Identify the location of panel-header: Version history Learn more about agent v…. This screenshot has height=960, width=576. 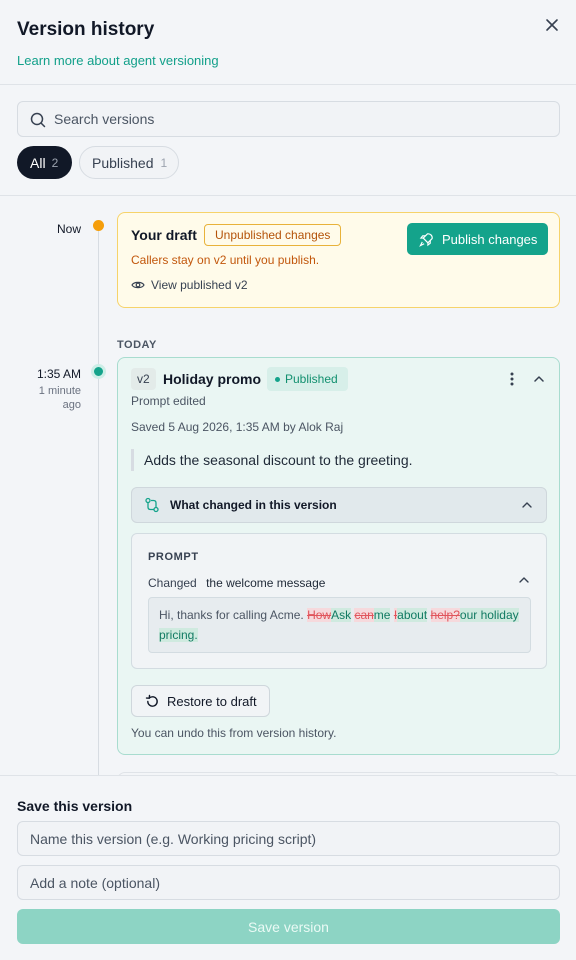
(288, 42).